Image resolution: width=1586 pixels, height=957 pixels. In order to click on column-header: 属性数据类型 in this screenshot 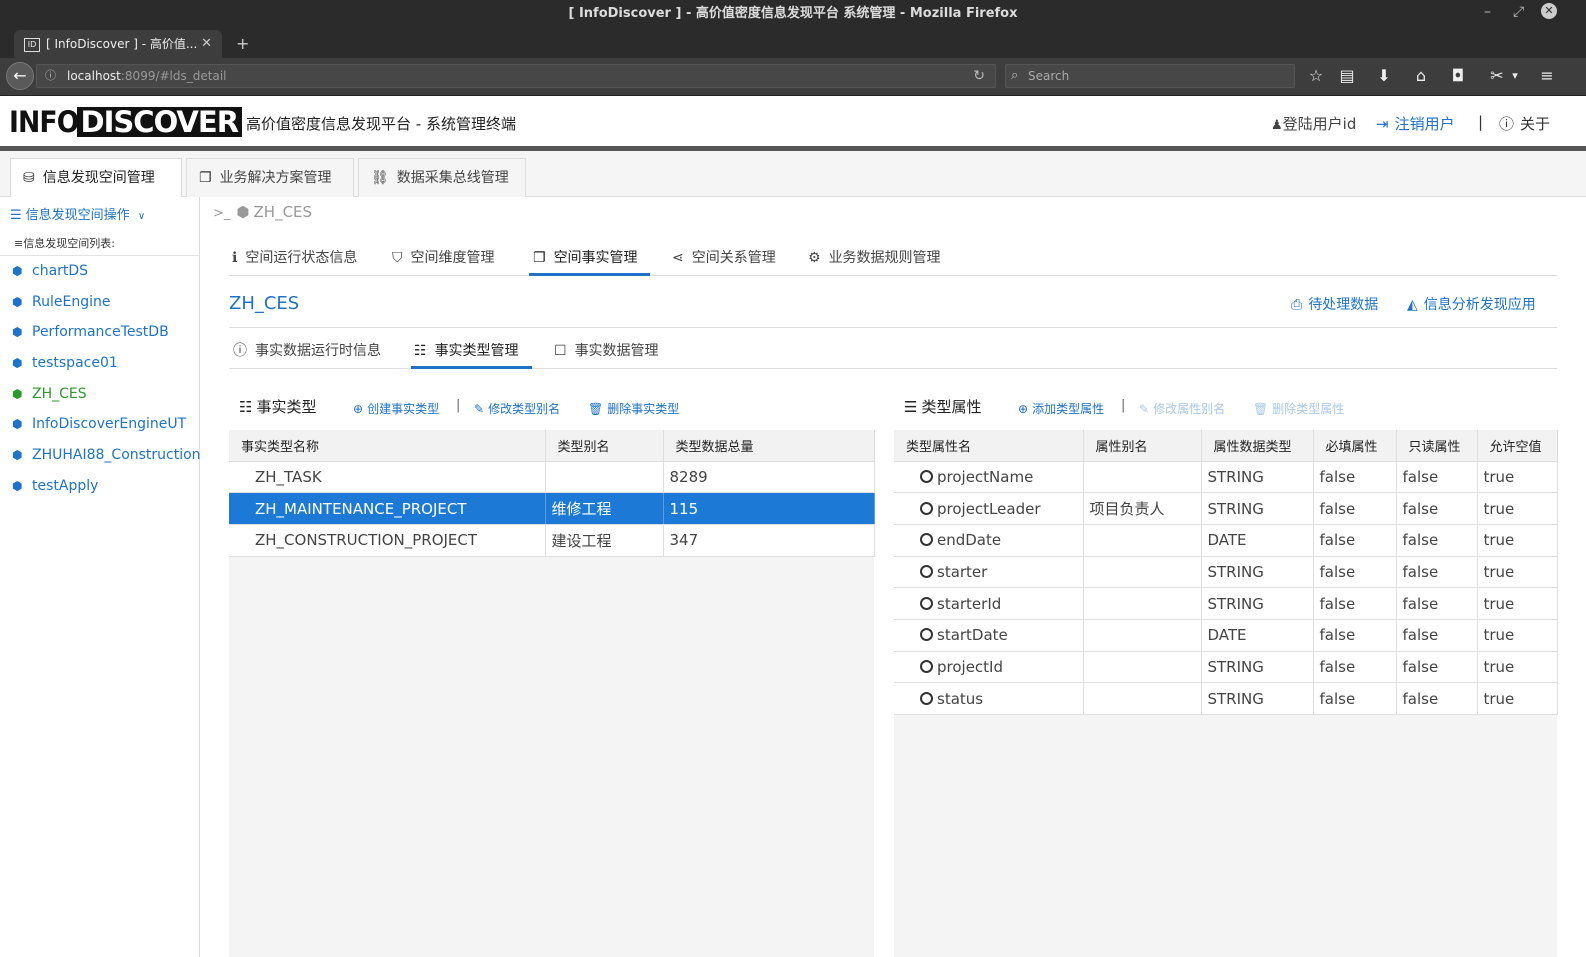, I will do `click(1257, 446)`.